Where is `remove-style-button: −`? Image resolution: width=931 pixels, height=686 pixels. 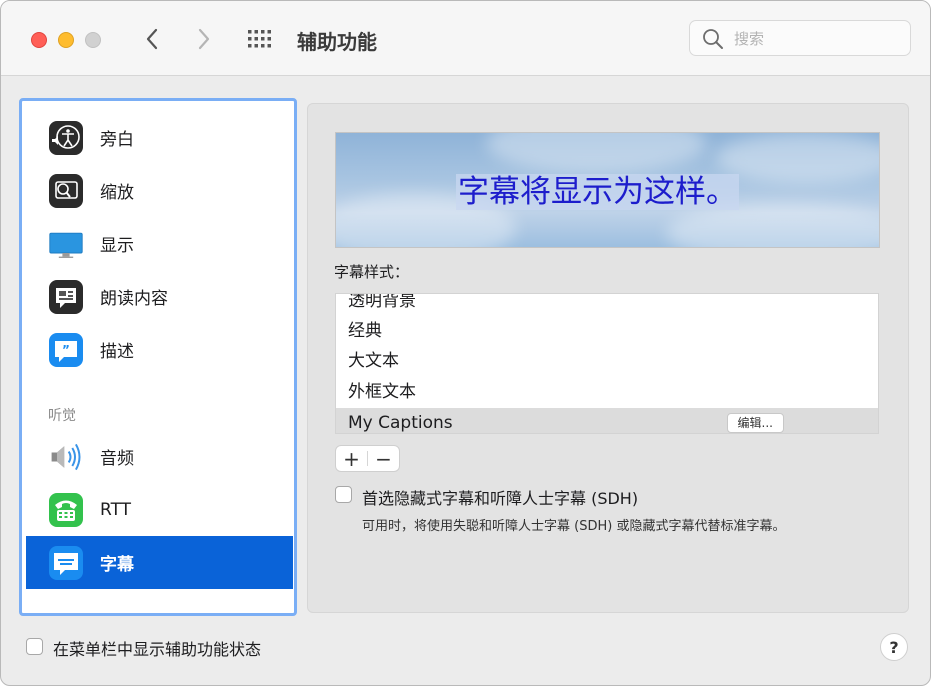 remove-style-button: − is located at coordinates (383, 458).